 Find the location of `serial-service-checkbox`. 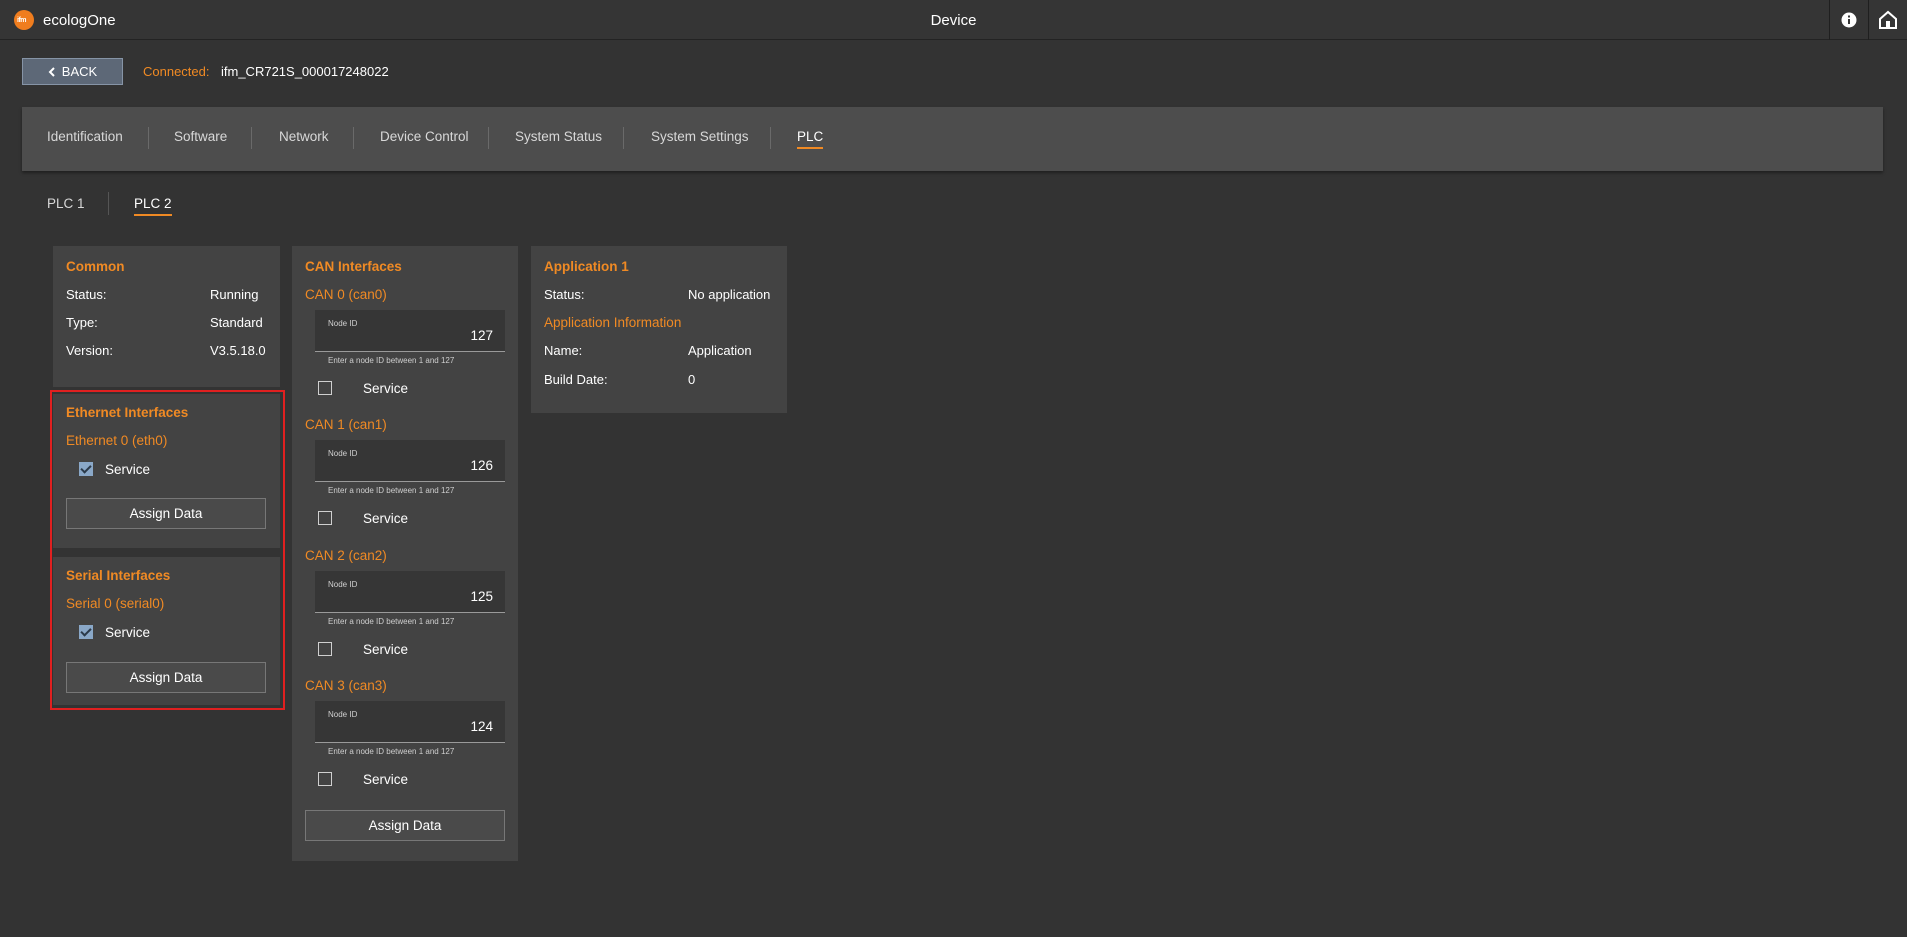

serial-service-checkbox is located at coordinates (86, 632).